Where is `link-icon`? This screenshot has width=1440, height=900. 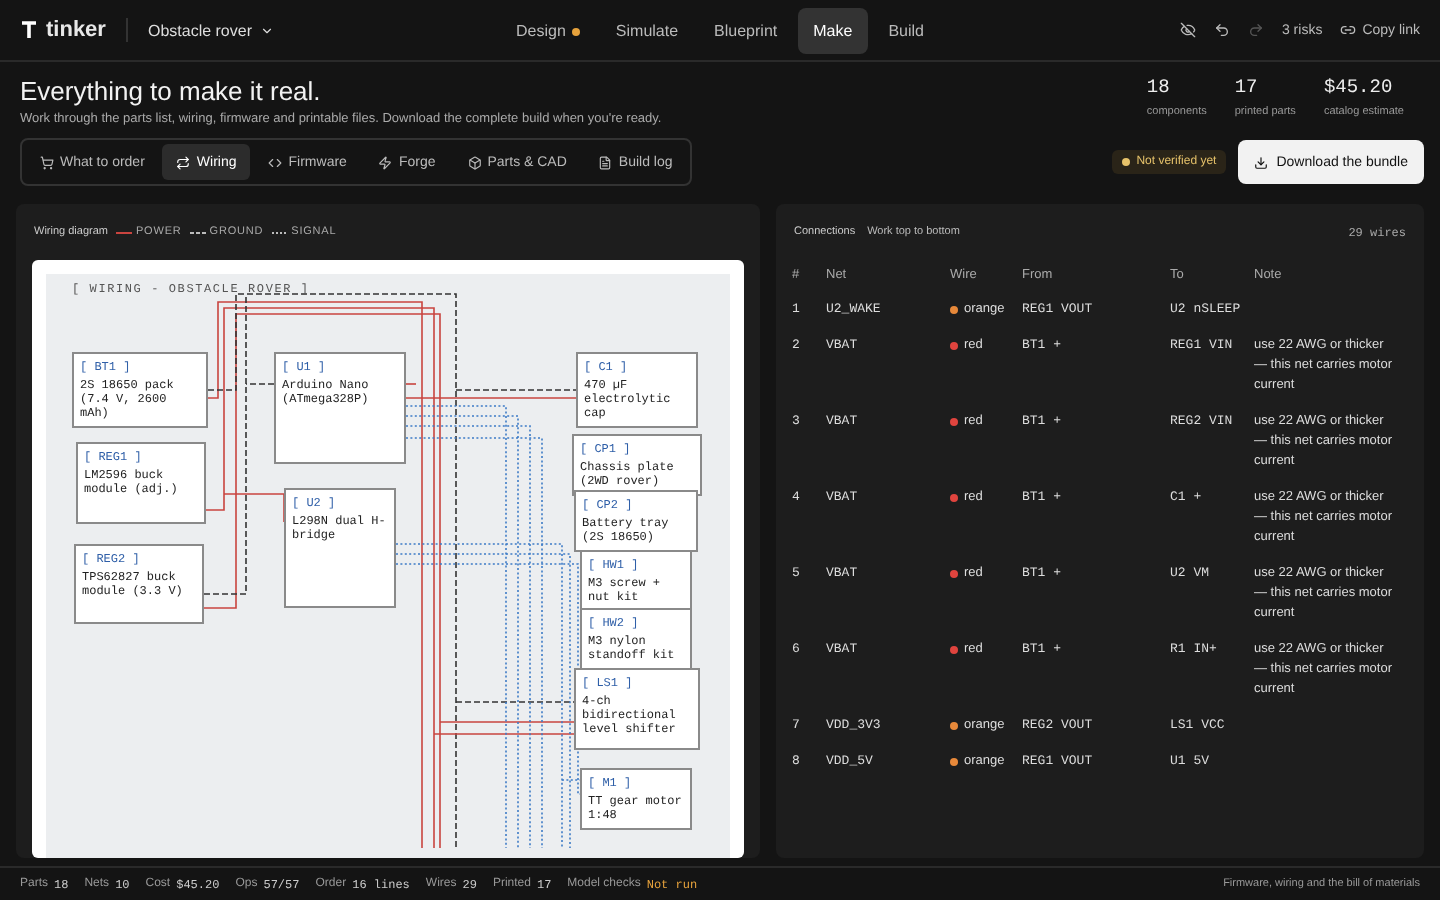 link-icon is located at coordinates (1348, 30).